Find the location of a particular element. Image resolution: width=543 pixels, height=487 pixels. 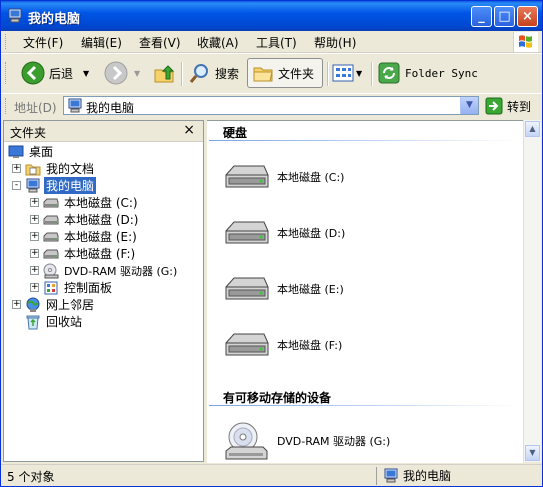

menu-file: 文件(F) is located at coordinates (43, 42).